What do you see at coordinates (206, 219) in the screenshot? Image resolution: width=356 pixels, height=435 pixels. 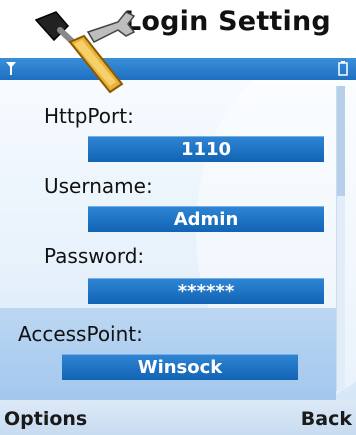 I see `username-field: Admin` at bounding box center [206, 219].